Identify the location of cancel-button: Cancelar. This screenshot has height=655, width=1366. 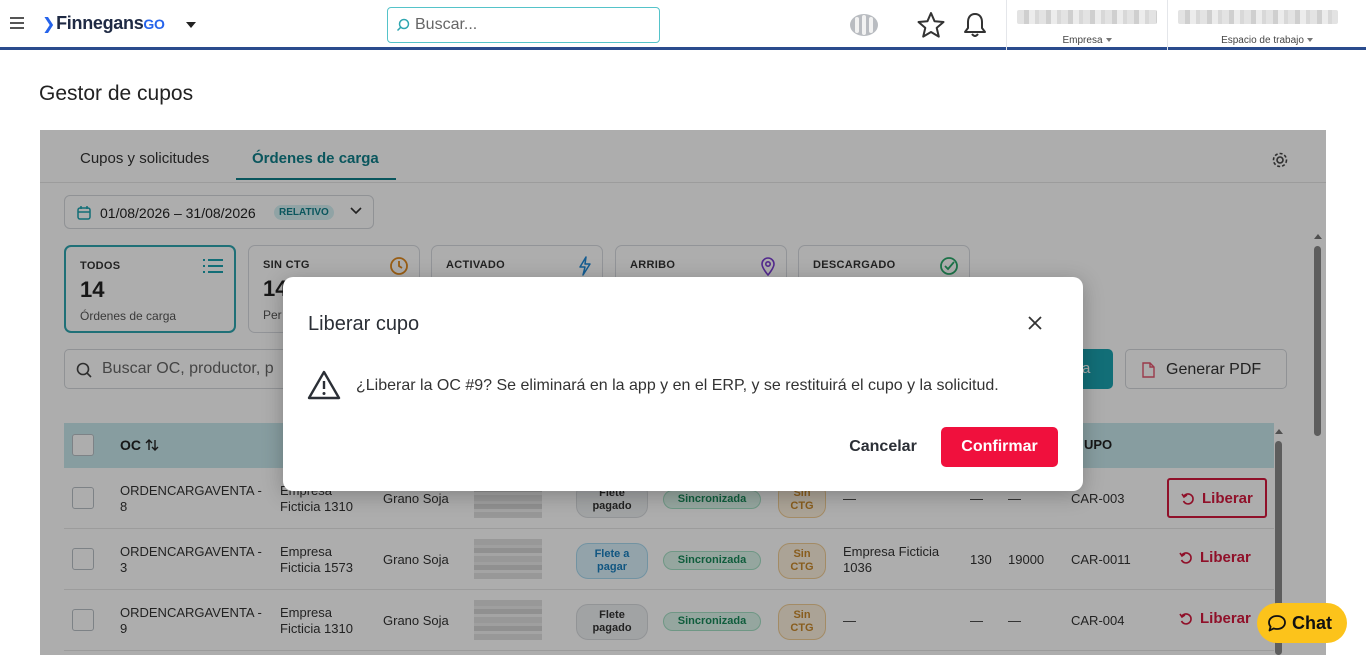
(883, 447).